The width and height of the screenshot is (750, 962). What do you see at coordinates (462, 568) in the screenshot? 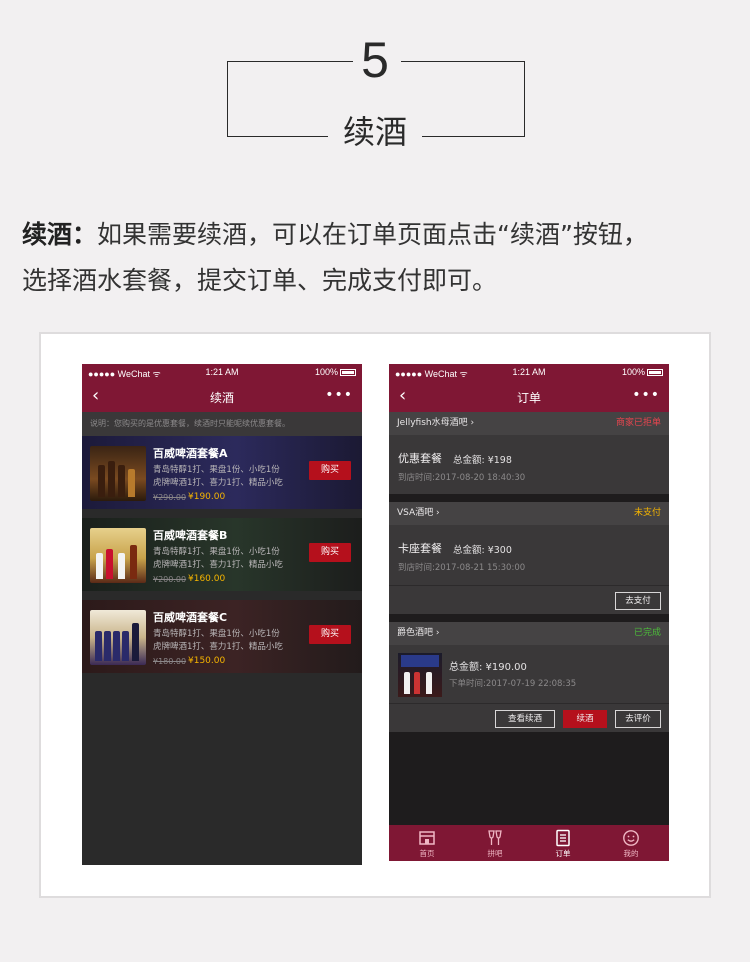
I see `order-time: 到店时间:2017-08-21 15:30:00` at bounding box center [462, 568].